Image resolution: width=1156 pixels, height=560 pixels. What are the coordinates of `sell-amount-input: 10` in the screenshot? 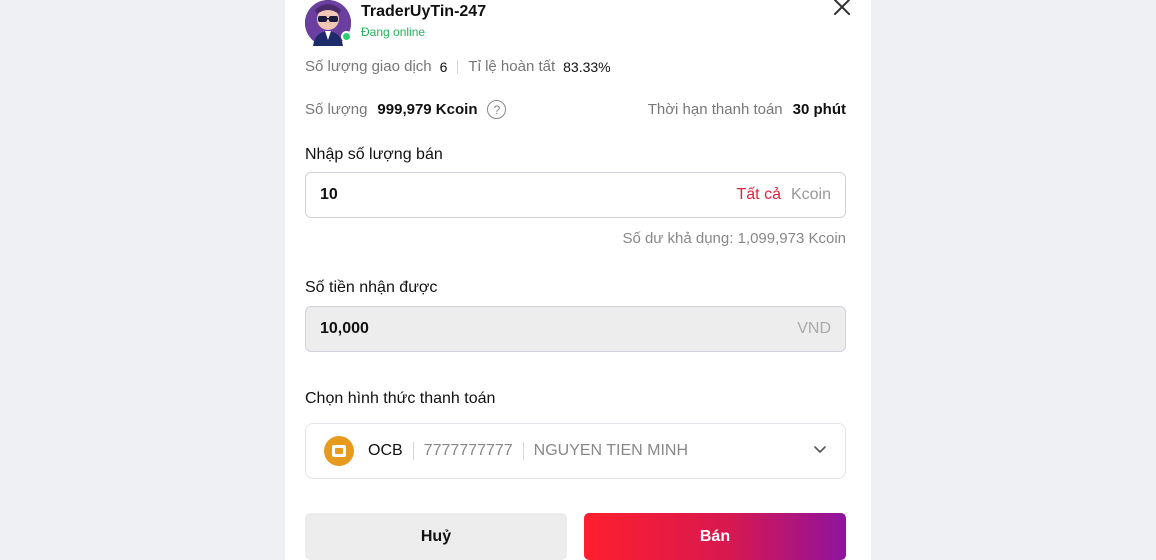 It's located at (329, 195).